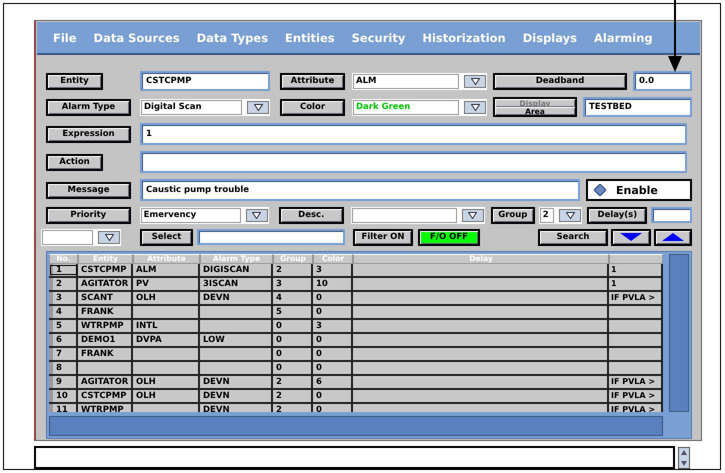 This screenshot has width=725, height=473. I want to click on color-button: Color, so click(312, 107).